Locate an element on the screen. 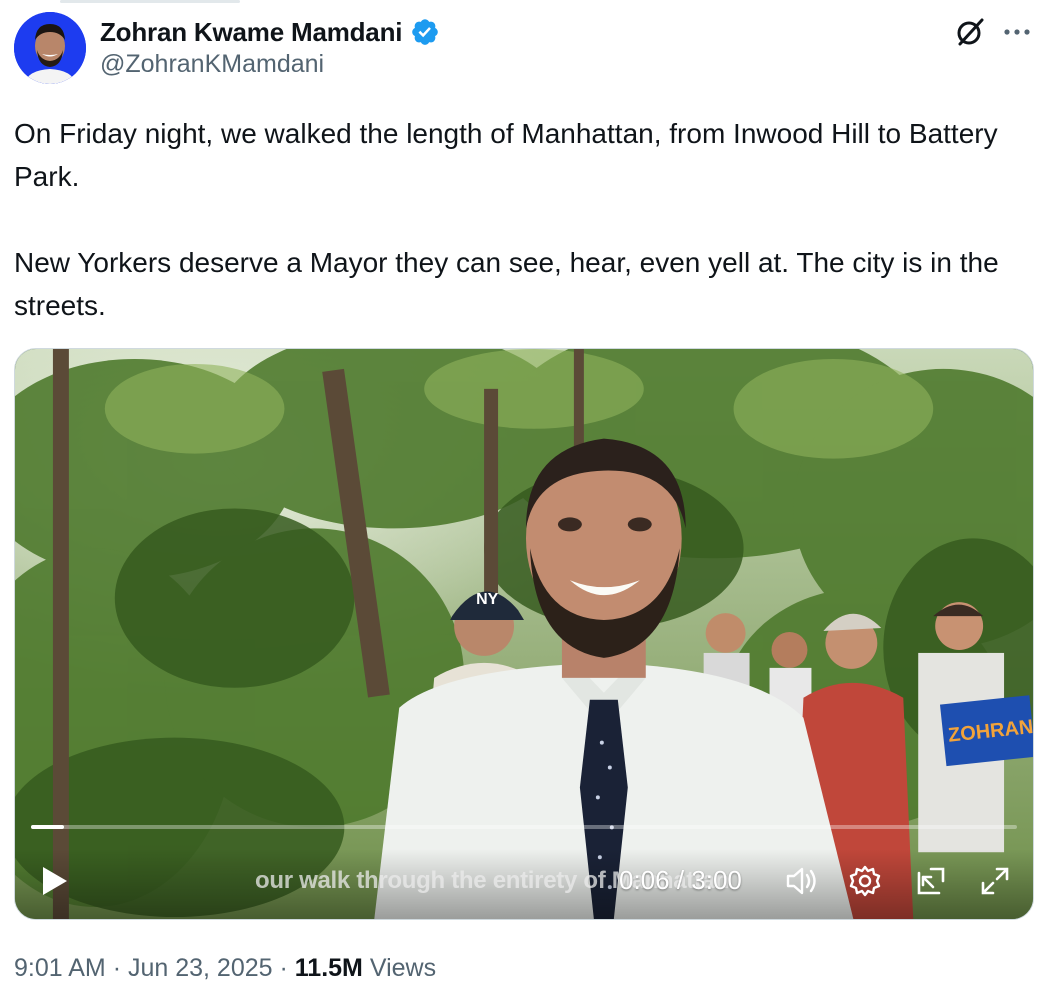  tweet-time: 9:01 AM is located at coordinates (60, 968).